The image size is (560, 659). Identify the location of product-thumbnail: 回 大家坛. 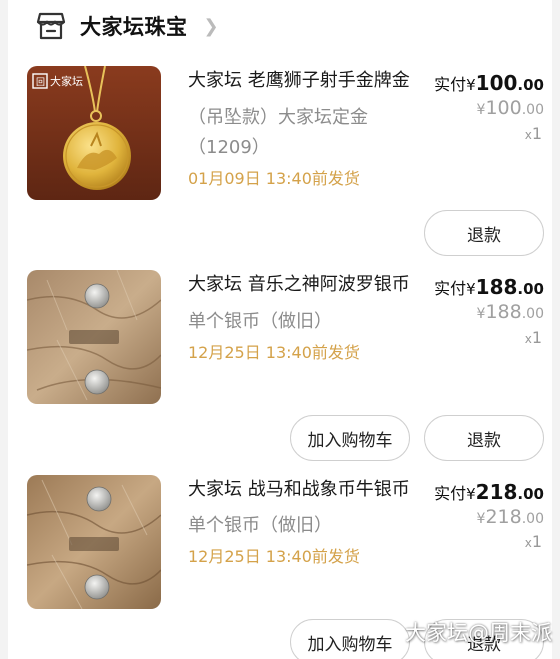
(94, 133).